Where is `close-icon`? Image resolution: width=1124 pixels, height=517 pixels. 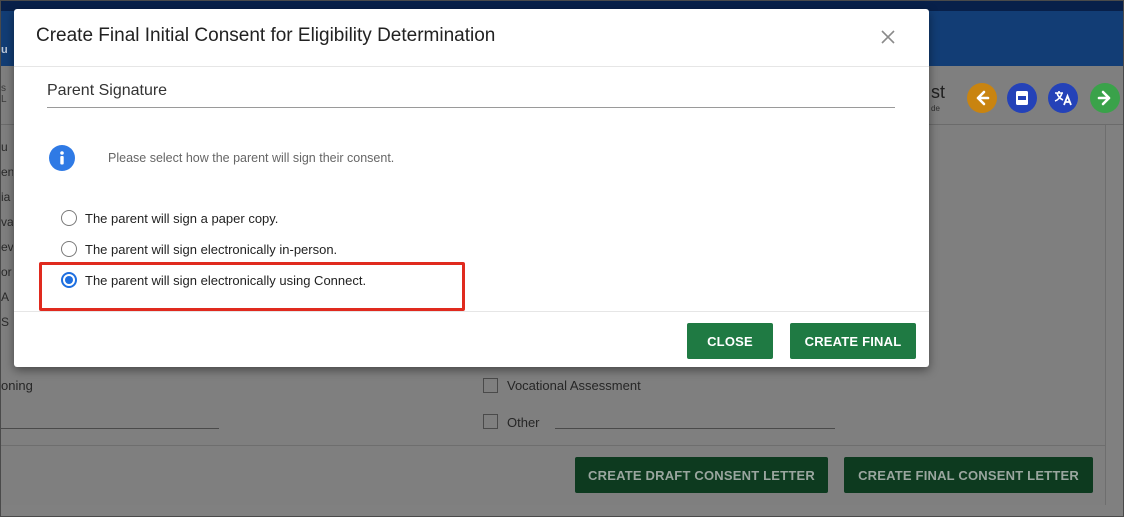
close-icon is located at coordinates (888, 37).